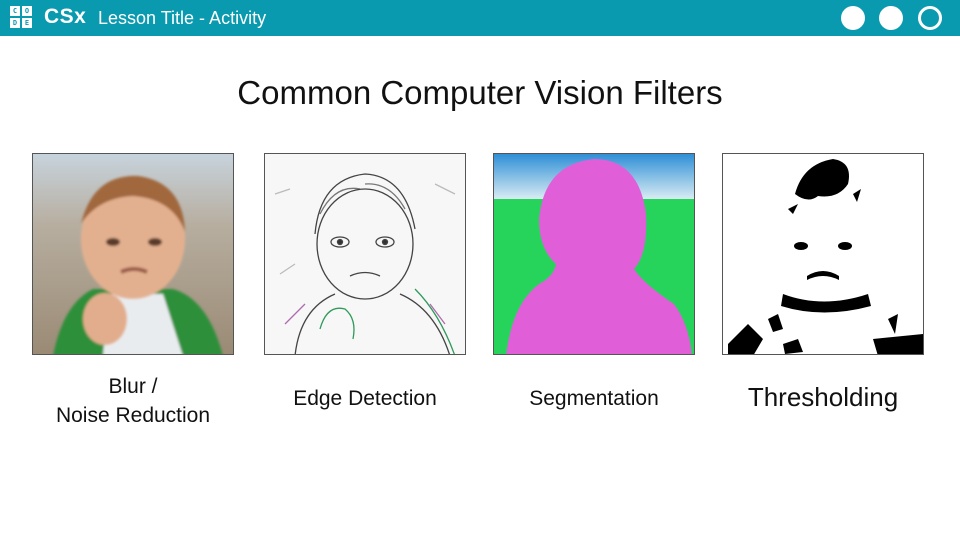 The width and height of the screenshot is (960, 540). I want to click on caption-thresholding: Thresholding, so click(823, 397).